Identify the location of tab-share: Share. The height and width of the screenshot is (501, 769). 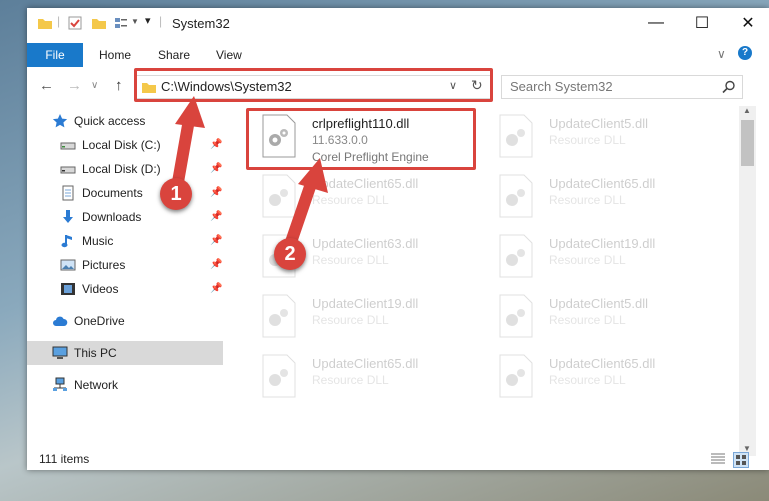
(174, 55).